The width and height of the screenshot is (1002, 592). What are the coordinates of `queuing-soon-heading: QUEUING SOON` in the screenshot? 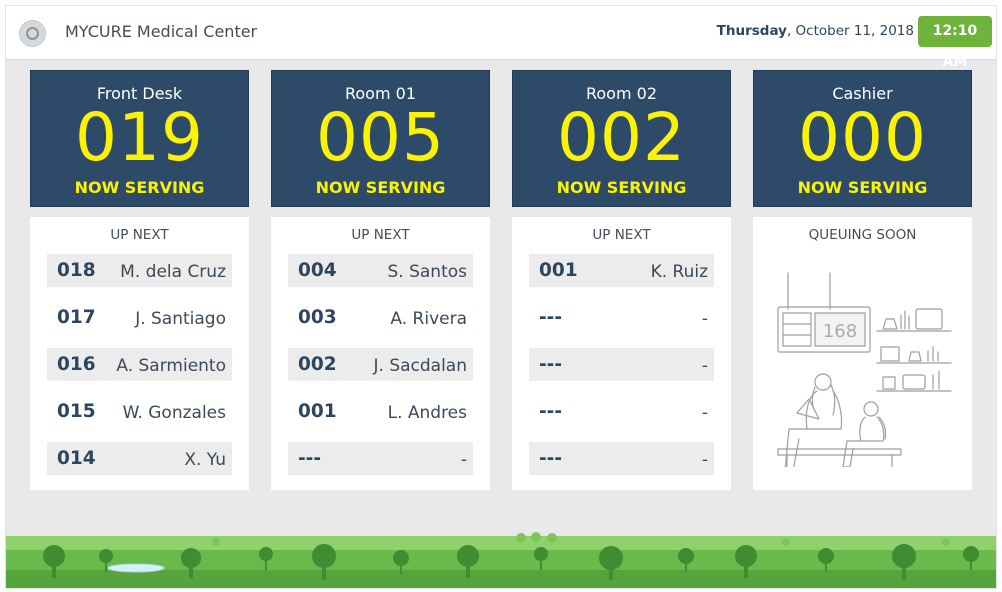 It's located at (862, 235).